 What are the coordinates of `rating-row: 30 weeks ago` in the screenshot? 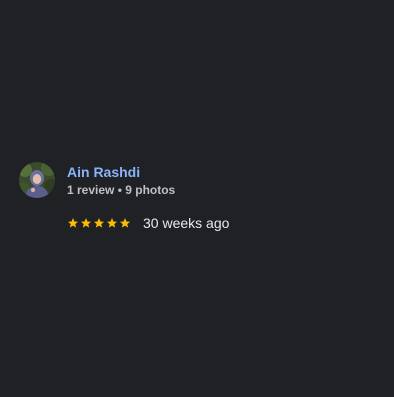 It's located at (223, 223).